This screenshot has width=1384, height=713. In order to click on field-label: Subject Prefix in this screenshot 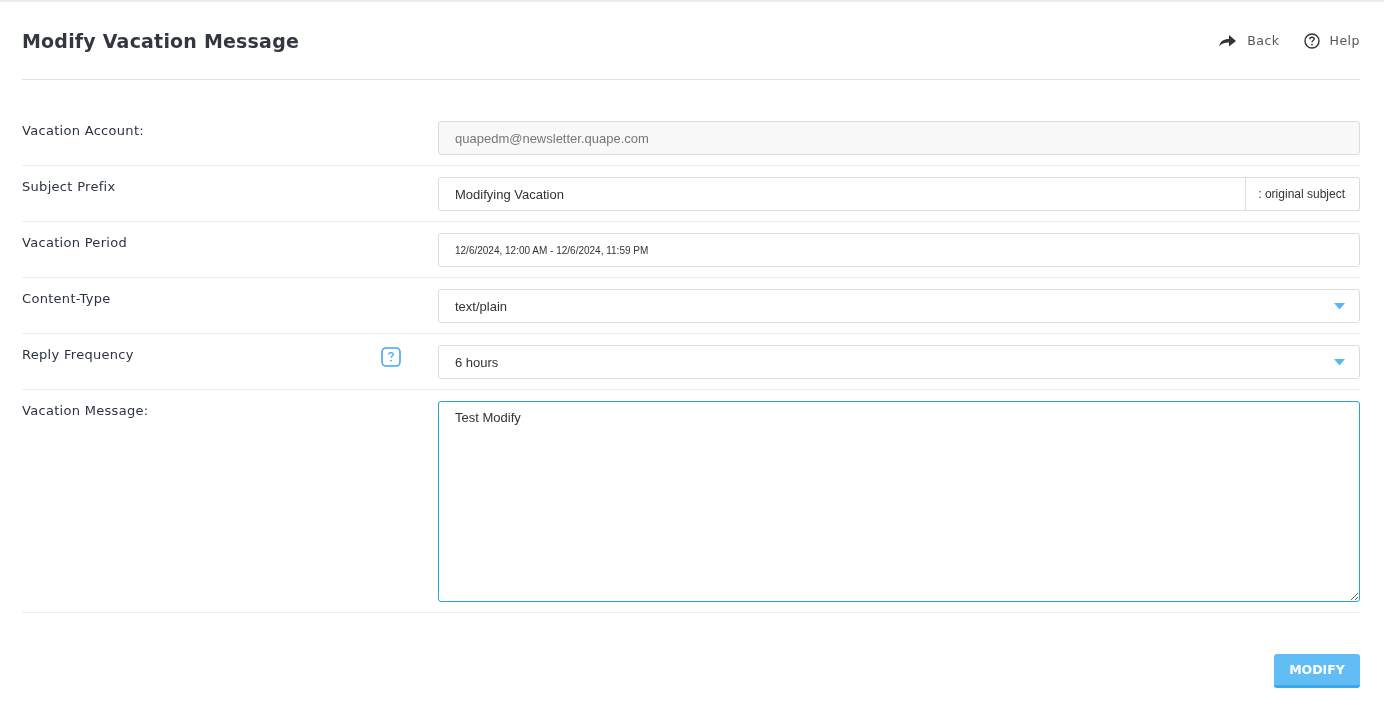, I will do `click(69, 186)`.